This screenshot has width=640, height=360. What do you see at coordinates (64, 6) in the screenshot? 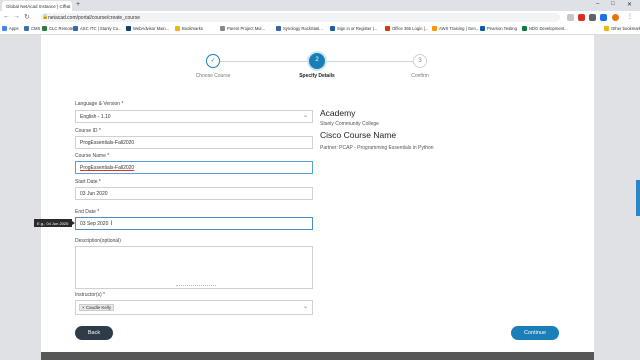
I see `tab-close-icon: ×` at bounding box center [64, 6].